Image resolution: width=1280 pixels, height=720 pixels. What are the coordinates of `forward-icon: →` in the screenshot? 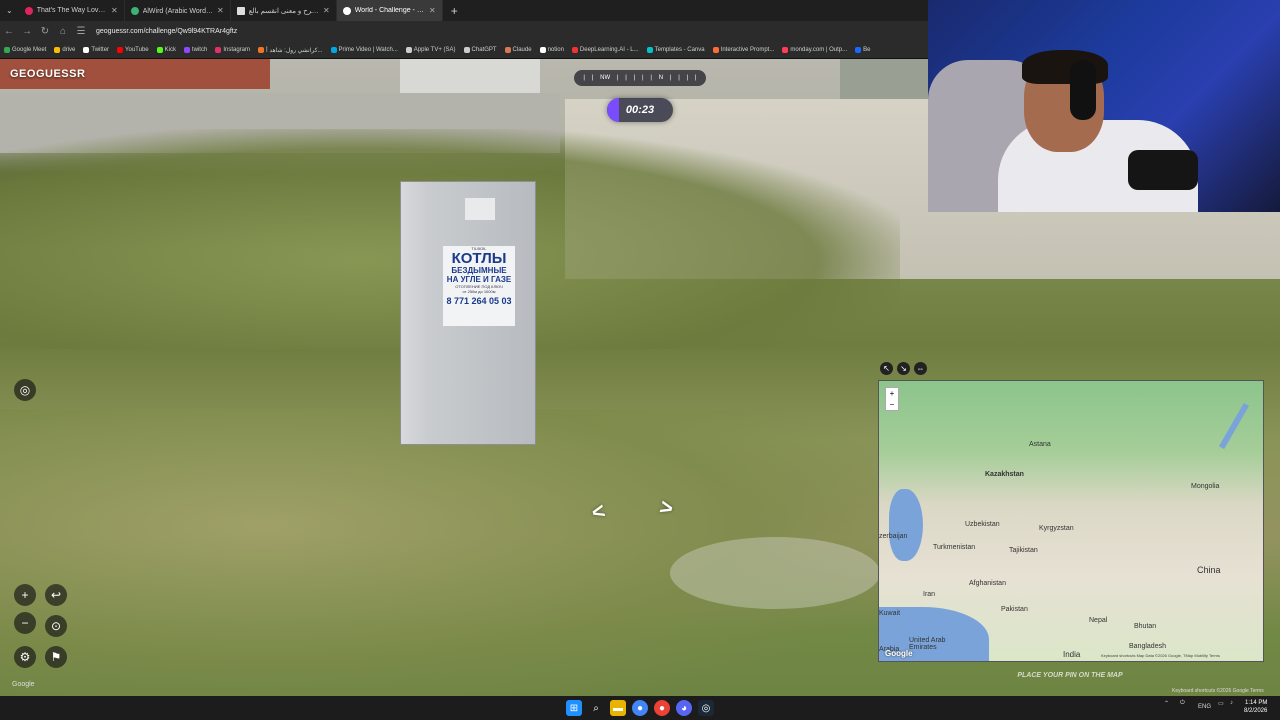 It's located at (27, 31).